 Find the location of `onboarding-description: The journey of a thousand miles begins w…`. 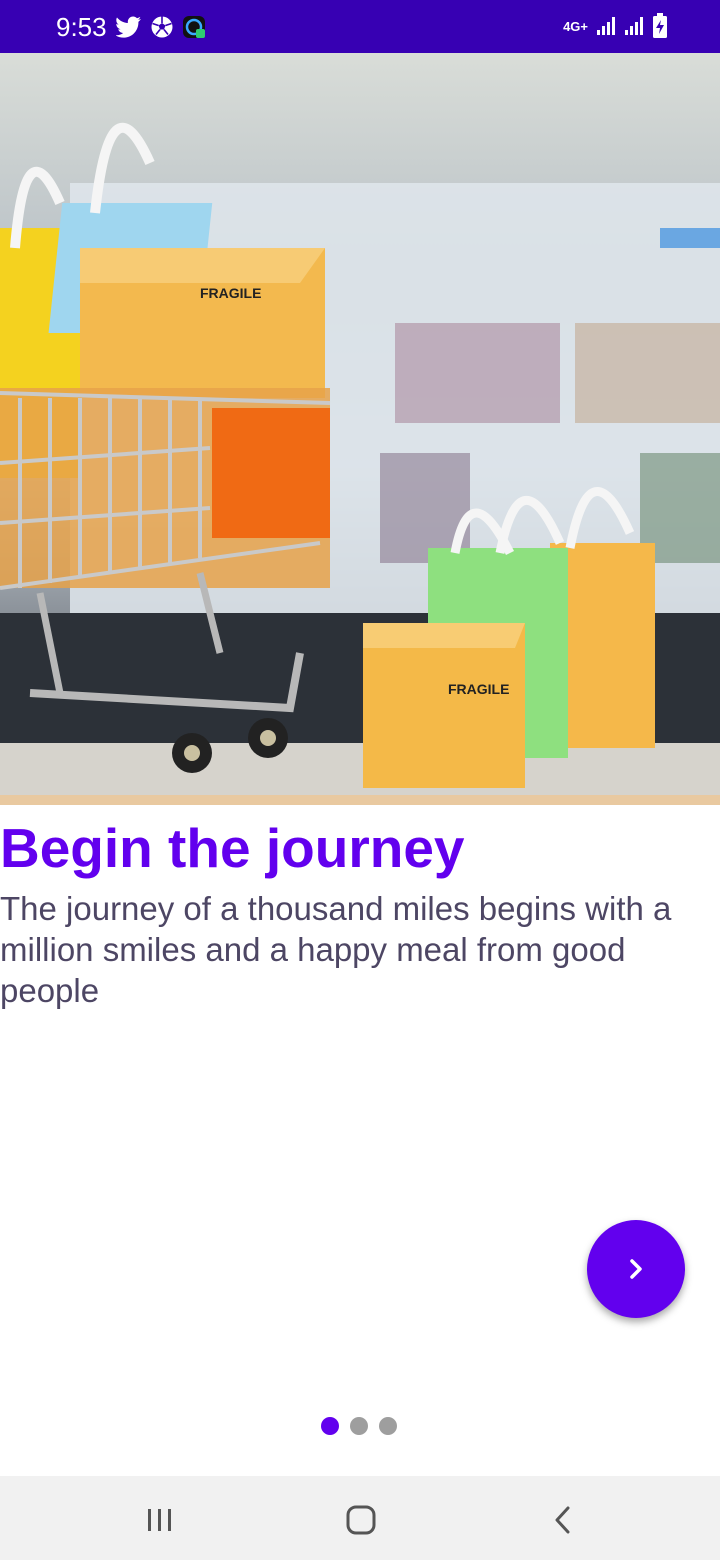

onboarding-description: The journey of a thousand miles begins w… is located at coordinates (336, 949).